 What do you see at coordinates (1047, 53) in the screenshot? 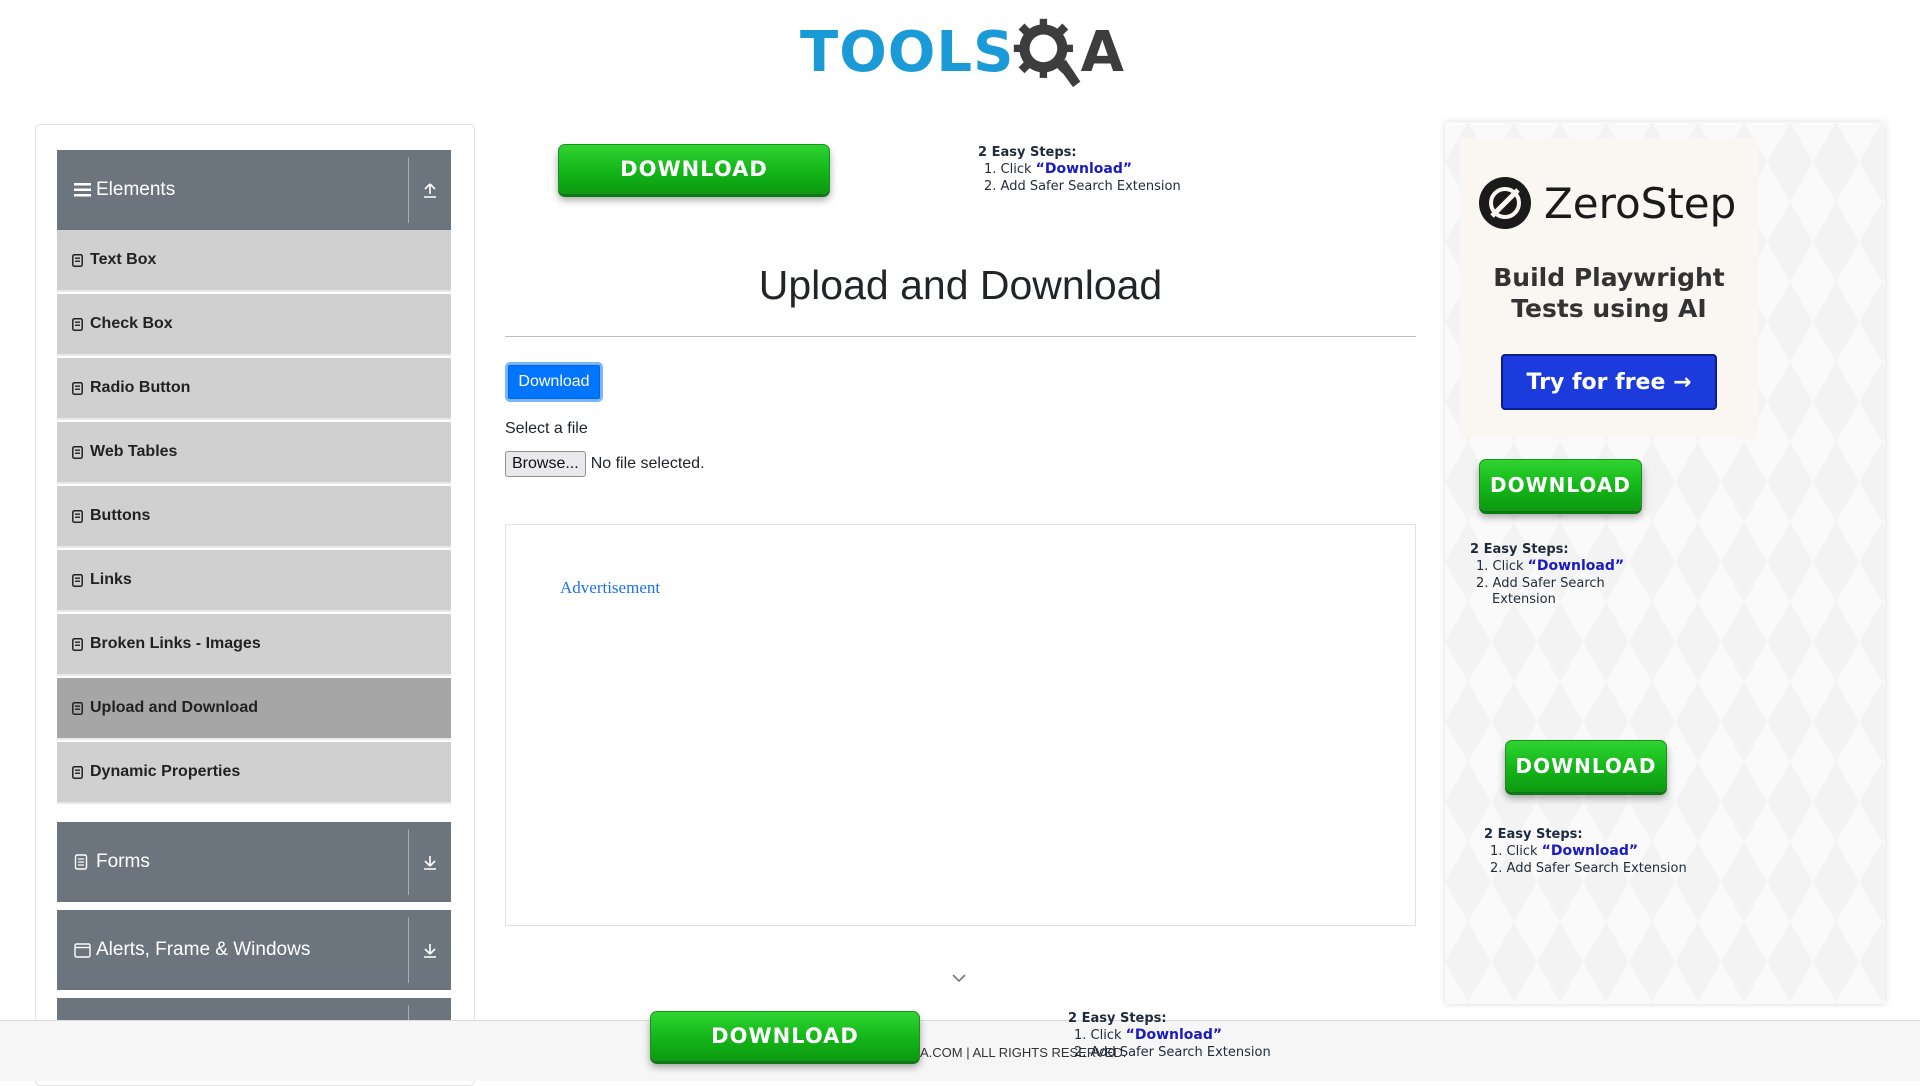
I see `gear-magnifier-icon` at bounding box center [1047, 53].